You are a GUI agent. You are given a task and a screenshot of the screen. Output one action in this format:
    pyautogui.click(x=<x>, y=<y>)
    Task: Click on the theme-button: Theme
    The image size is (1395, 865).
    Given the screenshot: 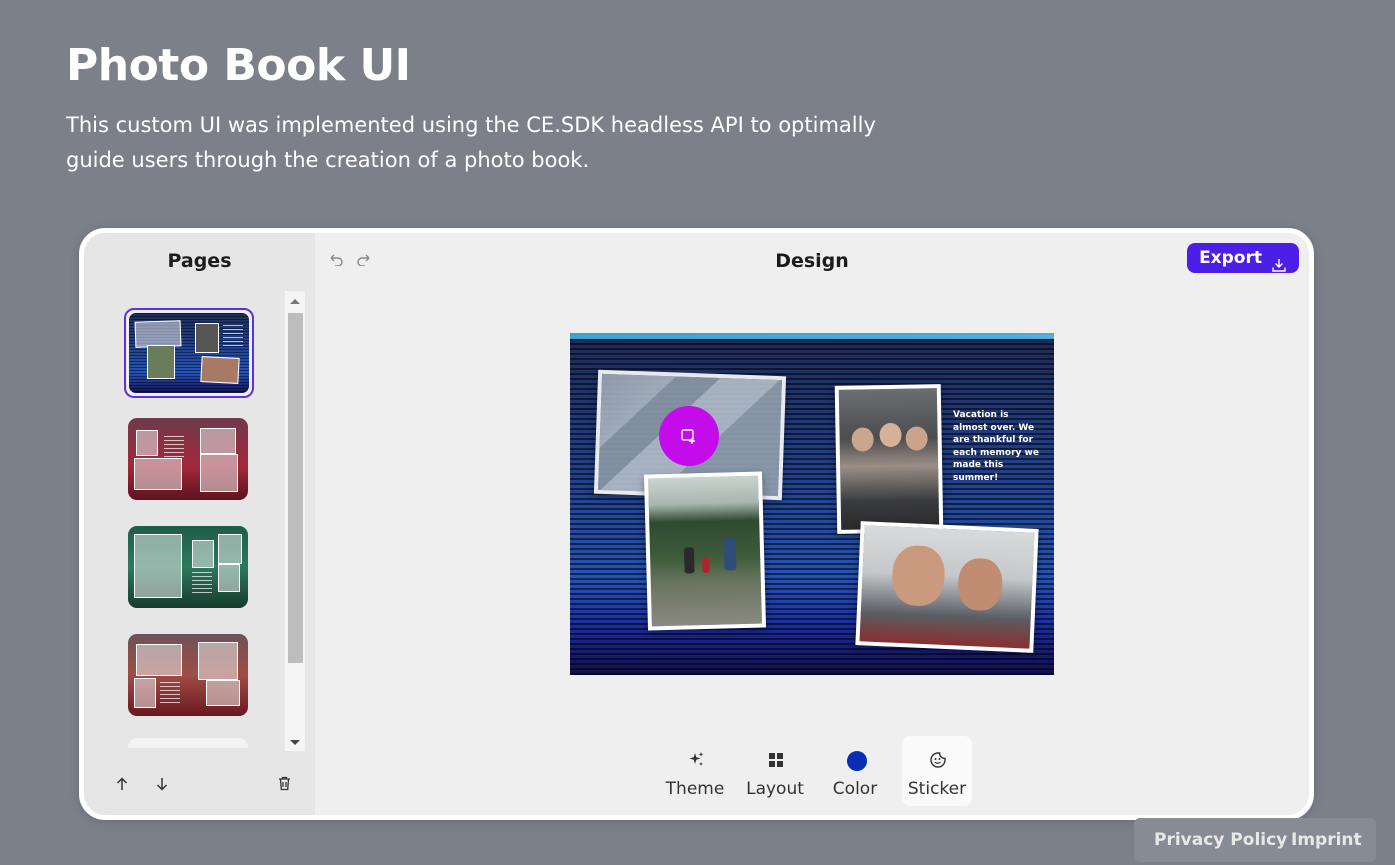 What is the action you would take?
    pyautogui.click(x=695, y=771)
    